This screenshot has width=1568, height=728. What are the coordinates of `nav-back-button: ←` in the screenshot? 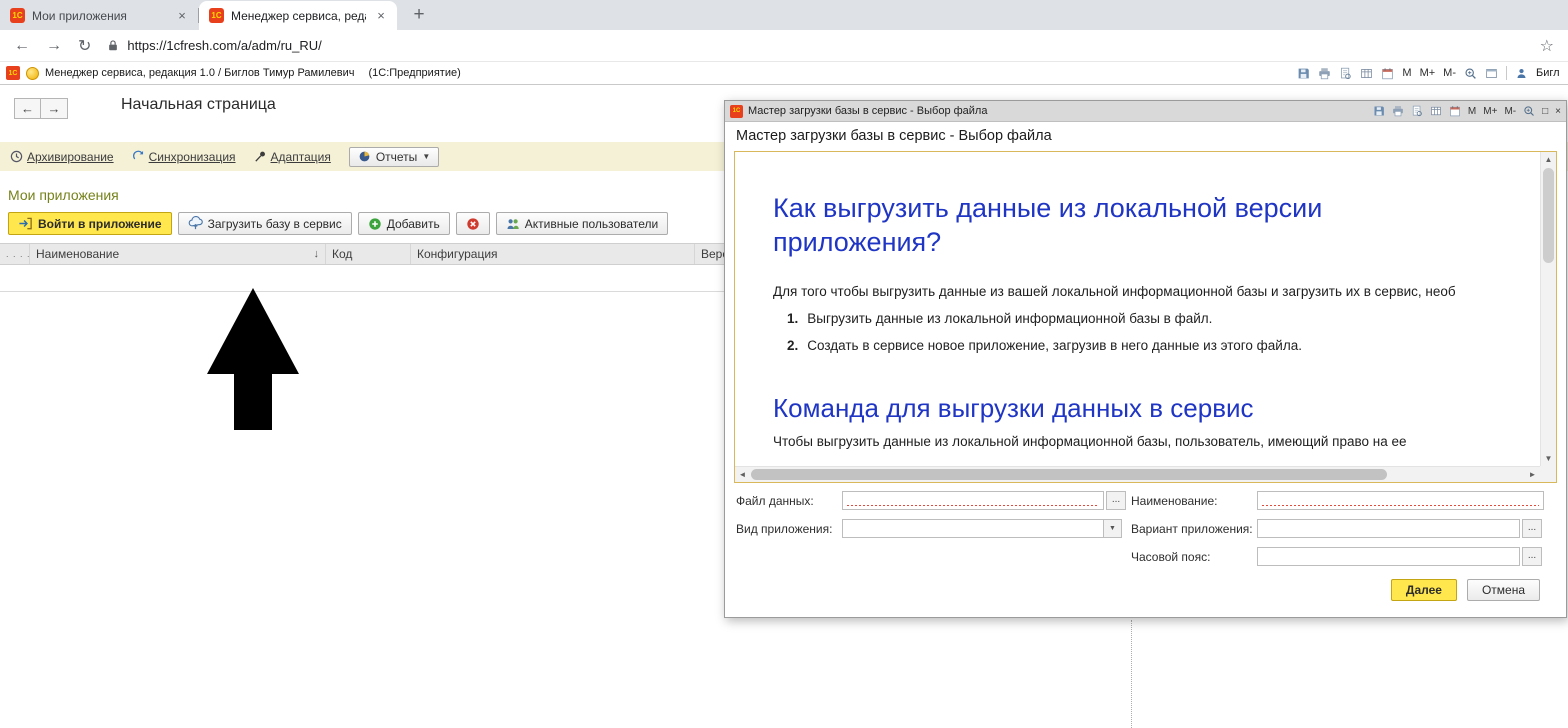 It's located at (27, 108).